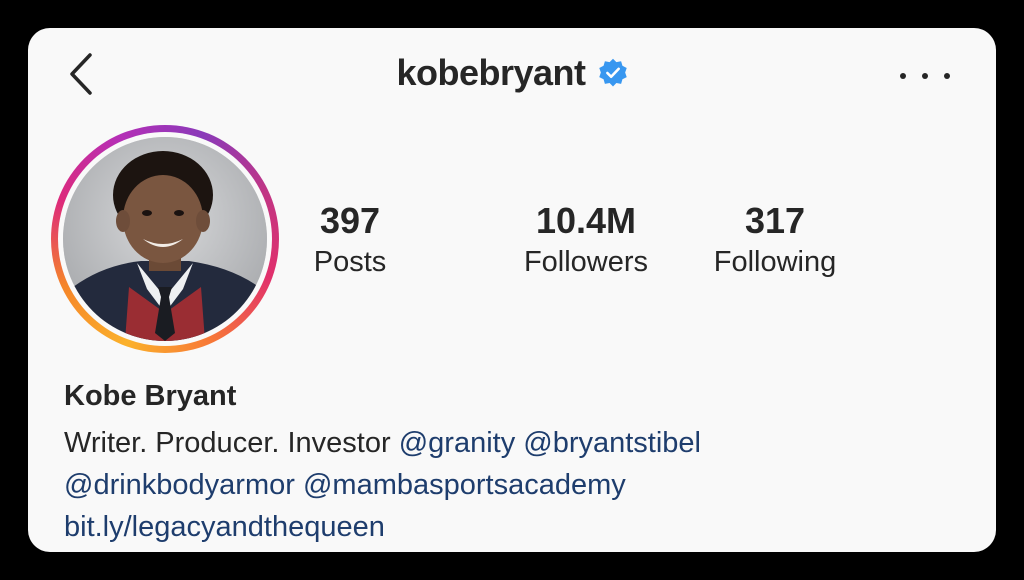  I want to click on verified-badge-icon, so click(612, 72).